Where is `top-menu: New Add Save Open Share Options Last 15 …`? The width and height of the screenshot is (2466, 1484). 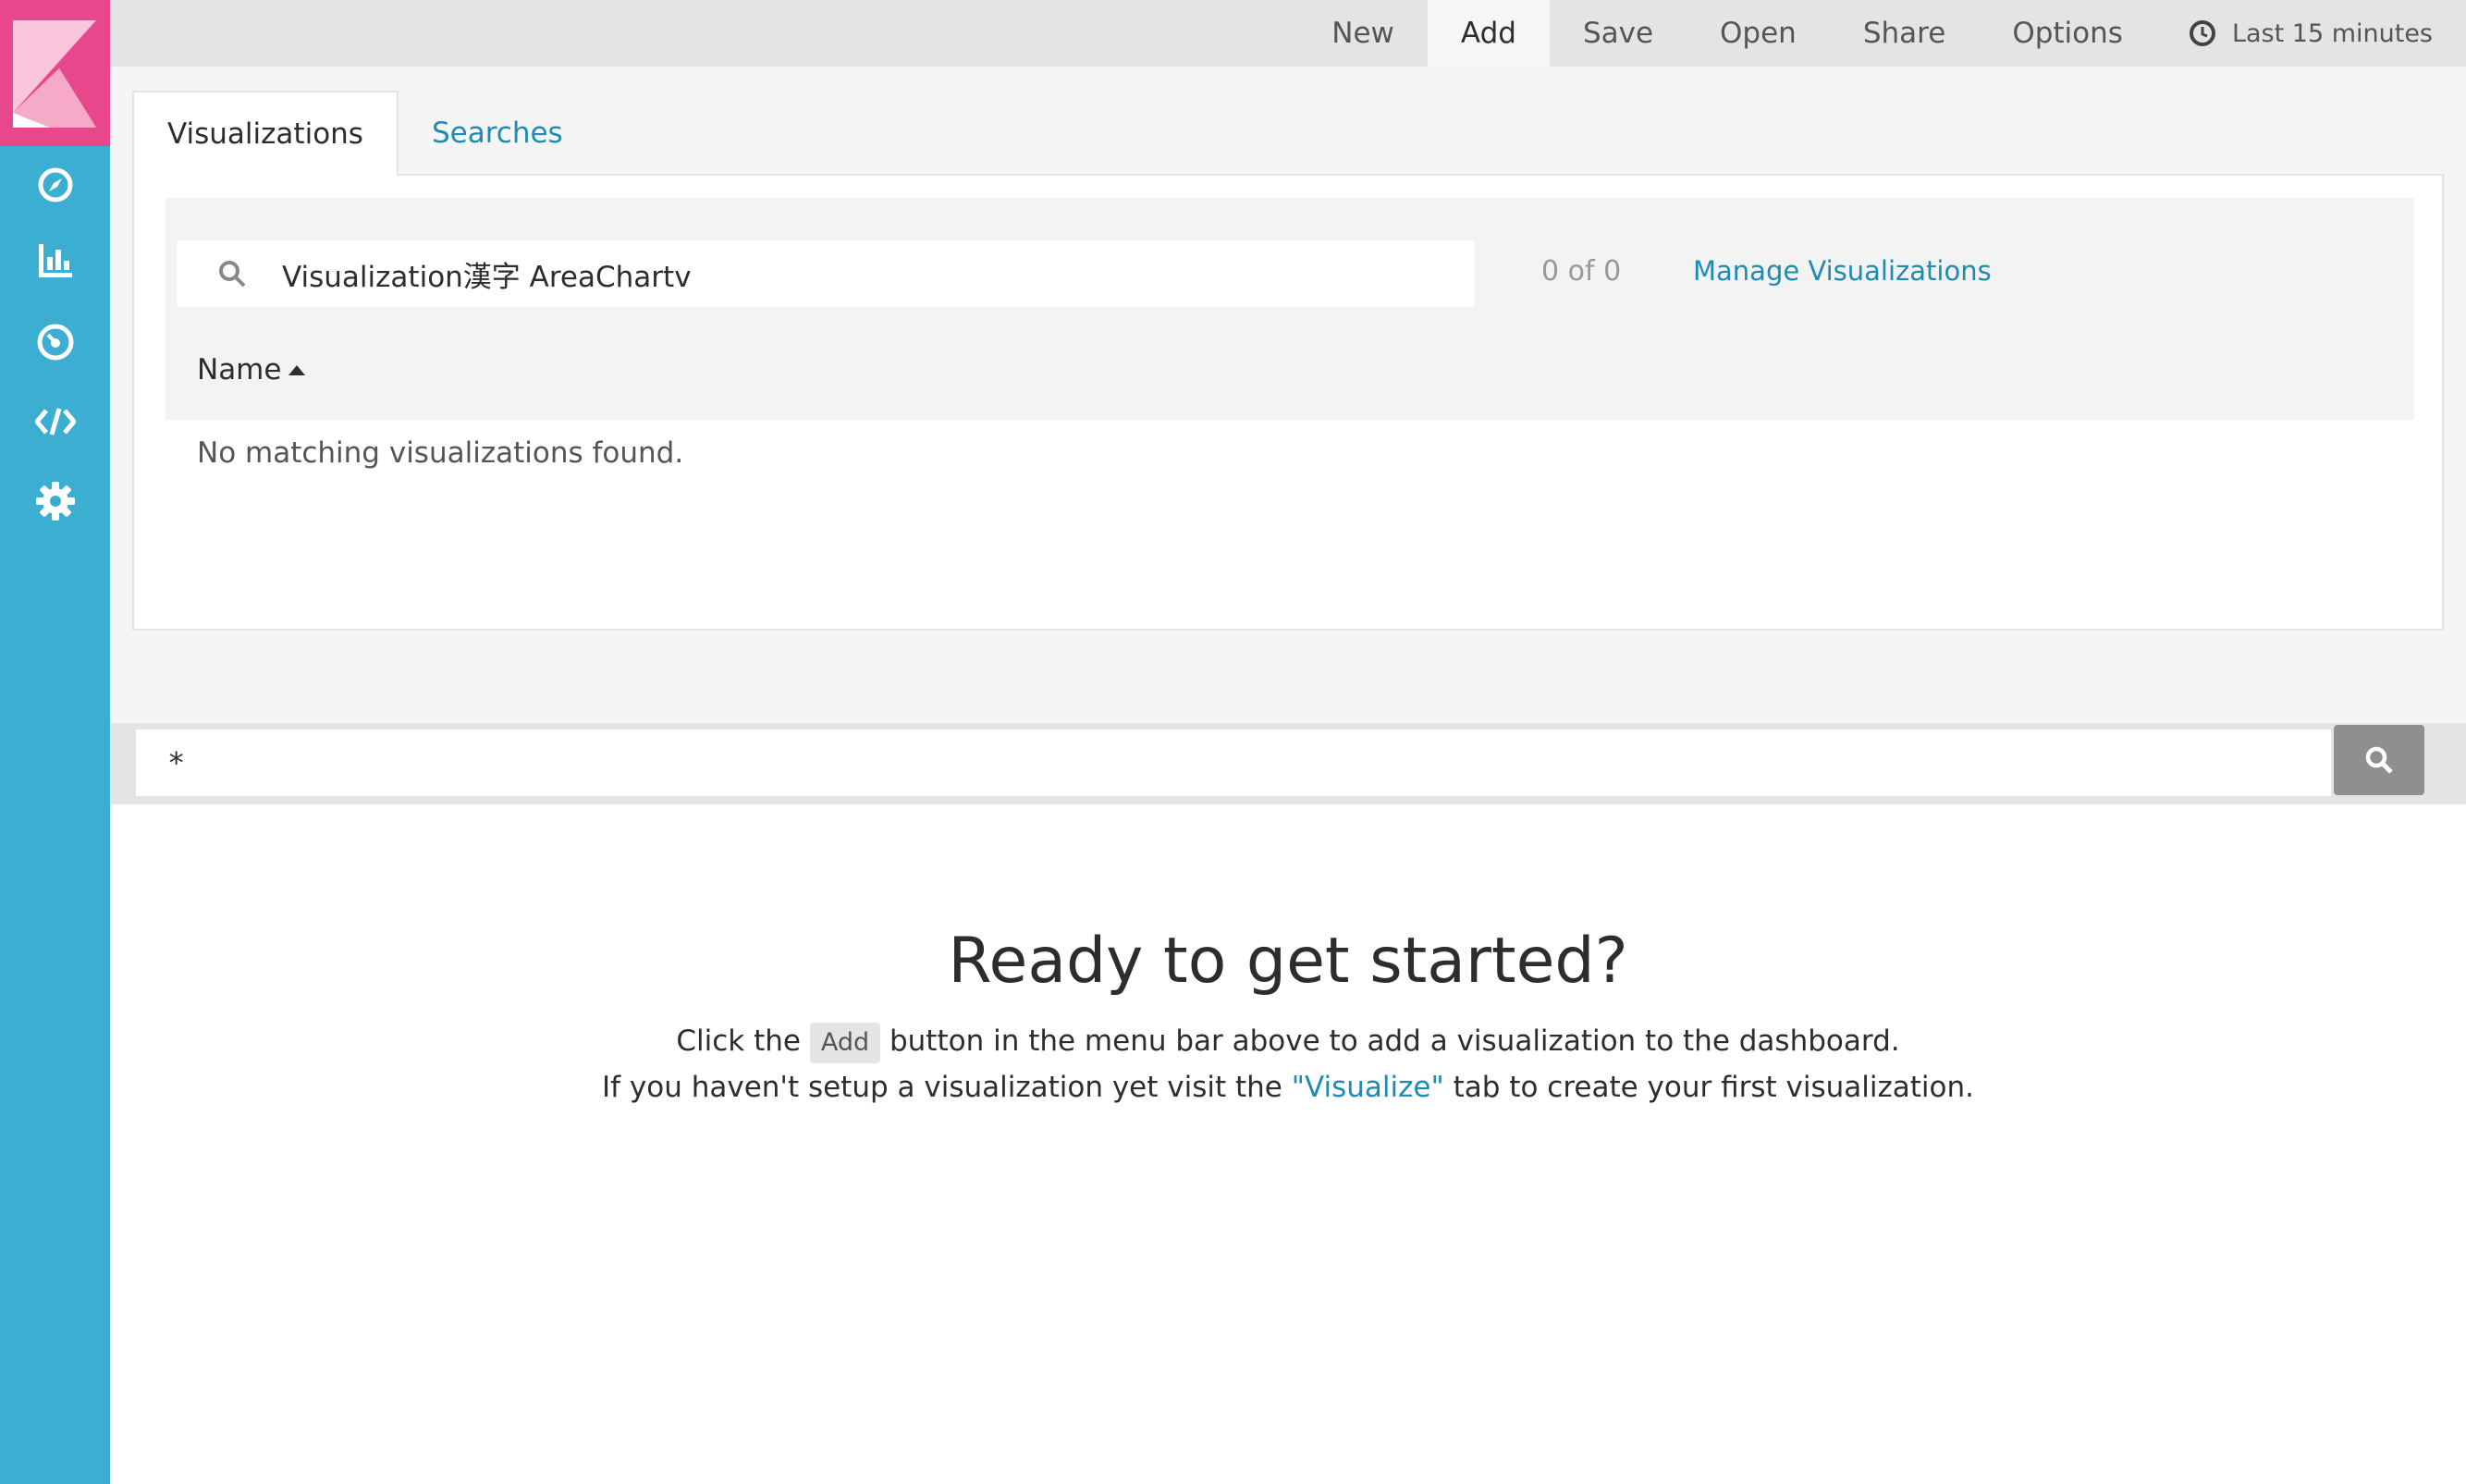 top-menu: New Add Save Open Share Options Last 15 … is located at coordinates (1882, 33).